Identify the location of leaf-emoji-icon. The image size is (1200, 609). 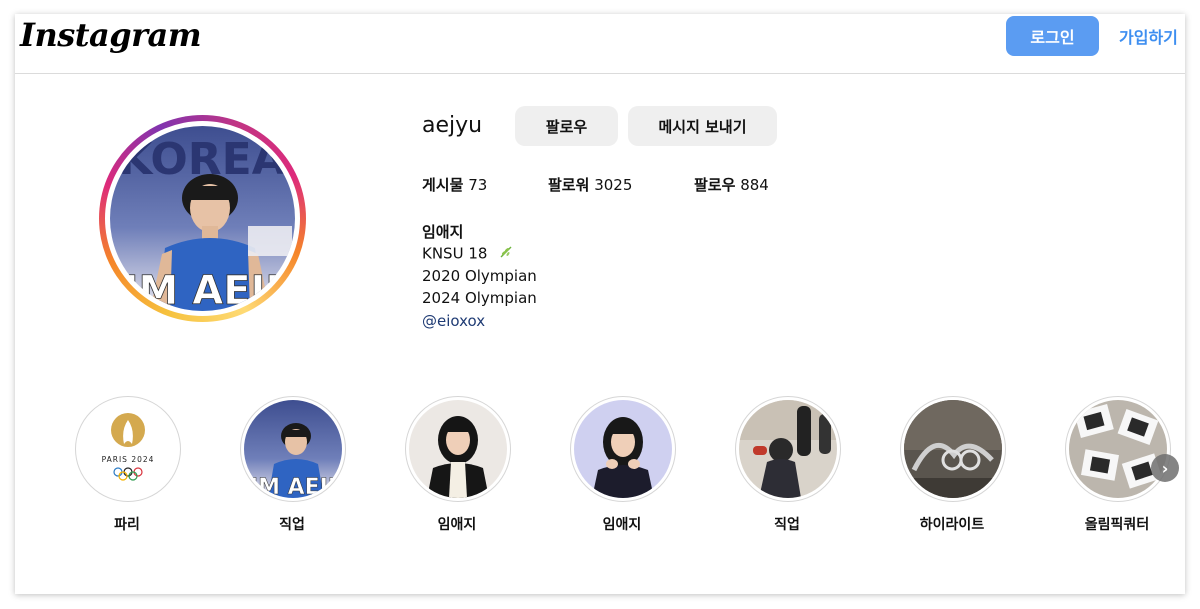
(506, 254).